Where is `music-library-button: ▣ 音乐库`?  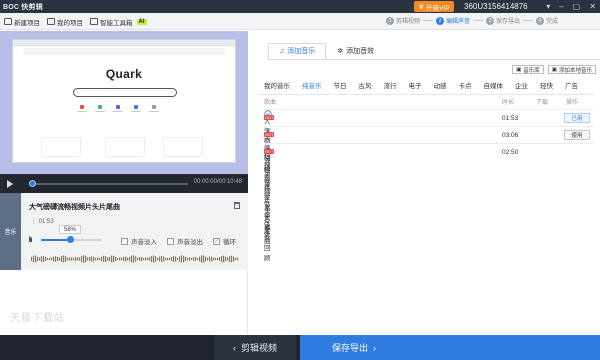
music-library-button: ▣ 音乐库 is located at coordinates (528, 69).